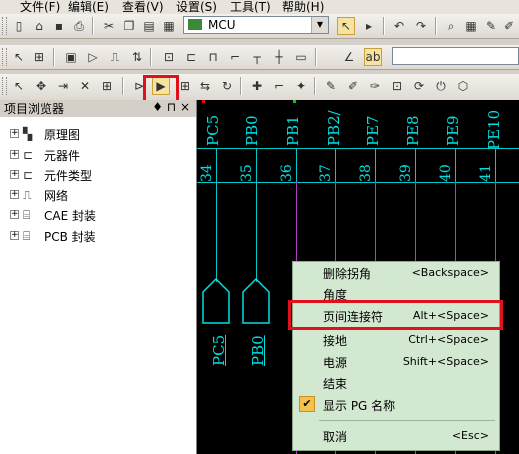  Describe the element at coordinates (441, 86) in the screenshot. I see `power-icon: ⏻` at that location.